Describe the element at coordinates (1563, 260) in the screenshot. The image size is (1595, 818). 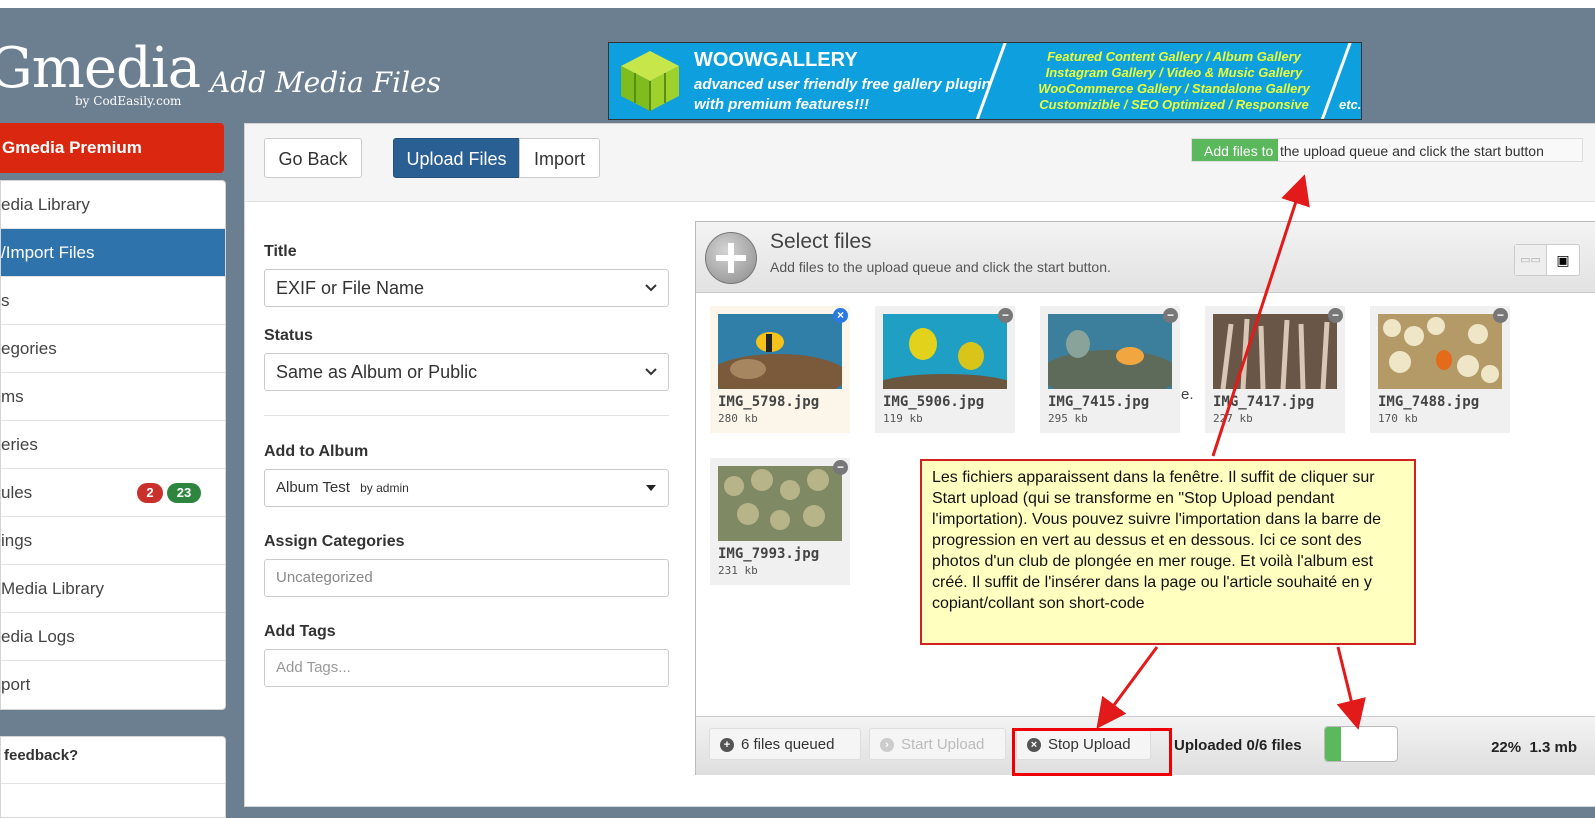
I see `thumbnail-view-icon: ▣` at that location.